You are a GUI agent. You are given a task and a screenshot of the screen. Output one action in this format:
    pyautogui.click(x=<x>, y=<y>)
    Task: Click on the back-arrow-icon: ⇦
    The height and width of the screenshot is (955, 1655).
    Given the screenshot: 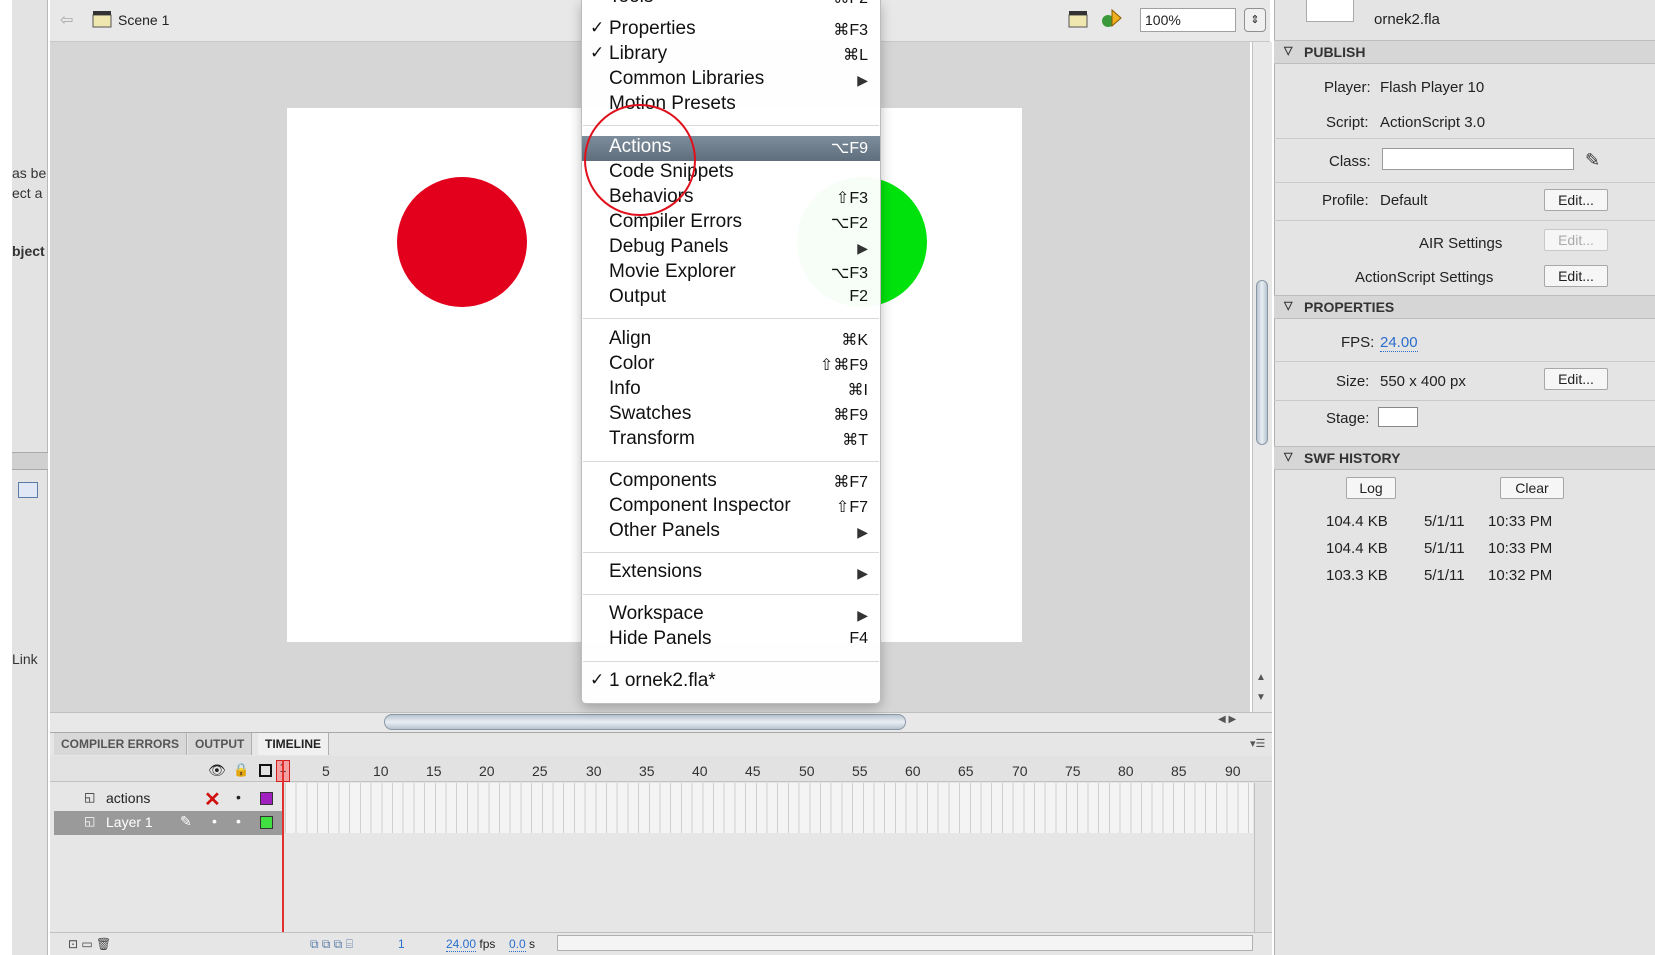 What is the action you would take?
    pyautogui.click(x=66, y=20)
    